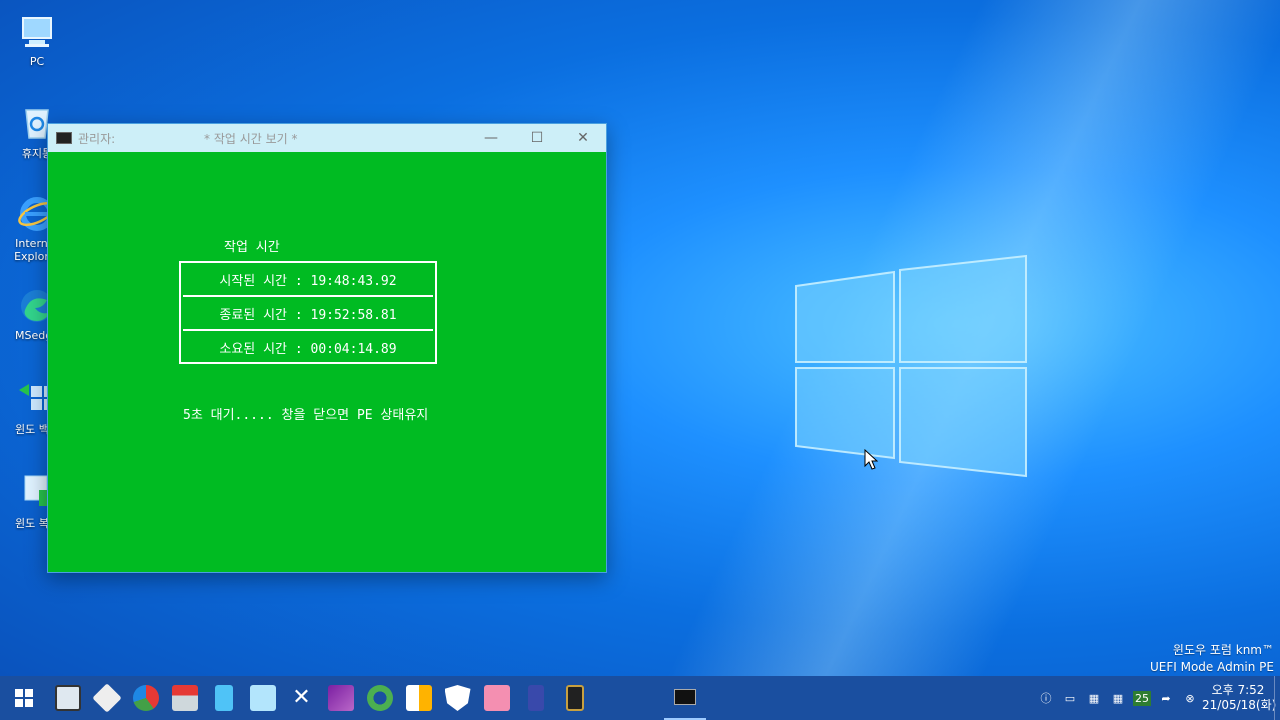 Image resolution: width=1280 pixels, height=720 pixels. I want to click on taskbar-notes-icon, so click(574, 698).